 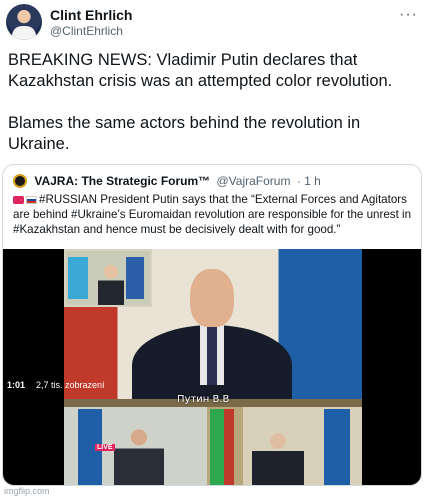 What do you see at coordinates (16, 385) in the screenshot?
I see `video-timer: 1:01` at bounding box center [16, 385].